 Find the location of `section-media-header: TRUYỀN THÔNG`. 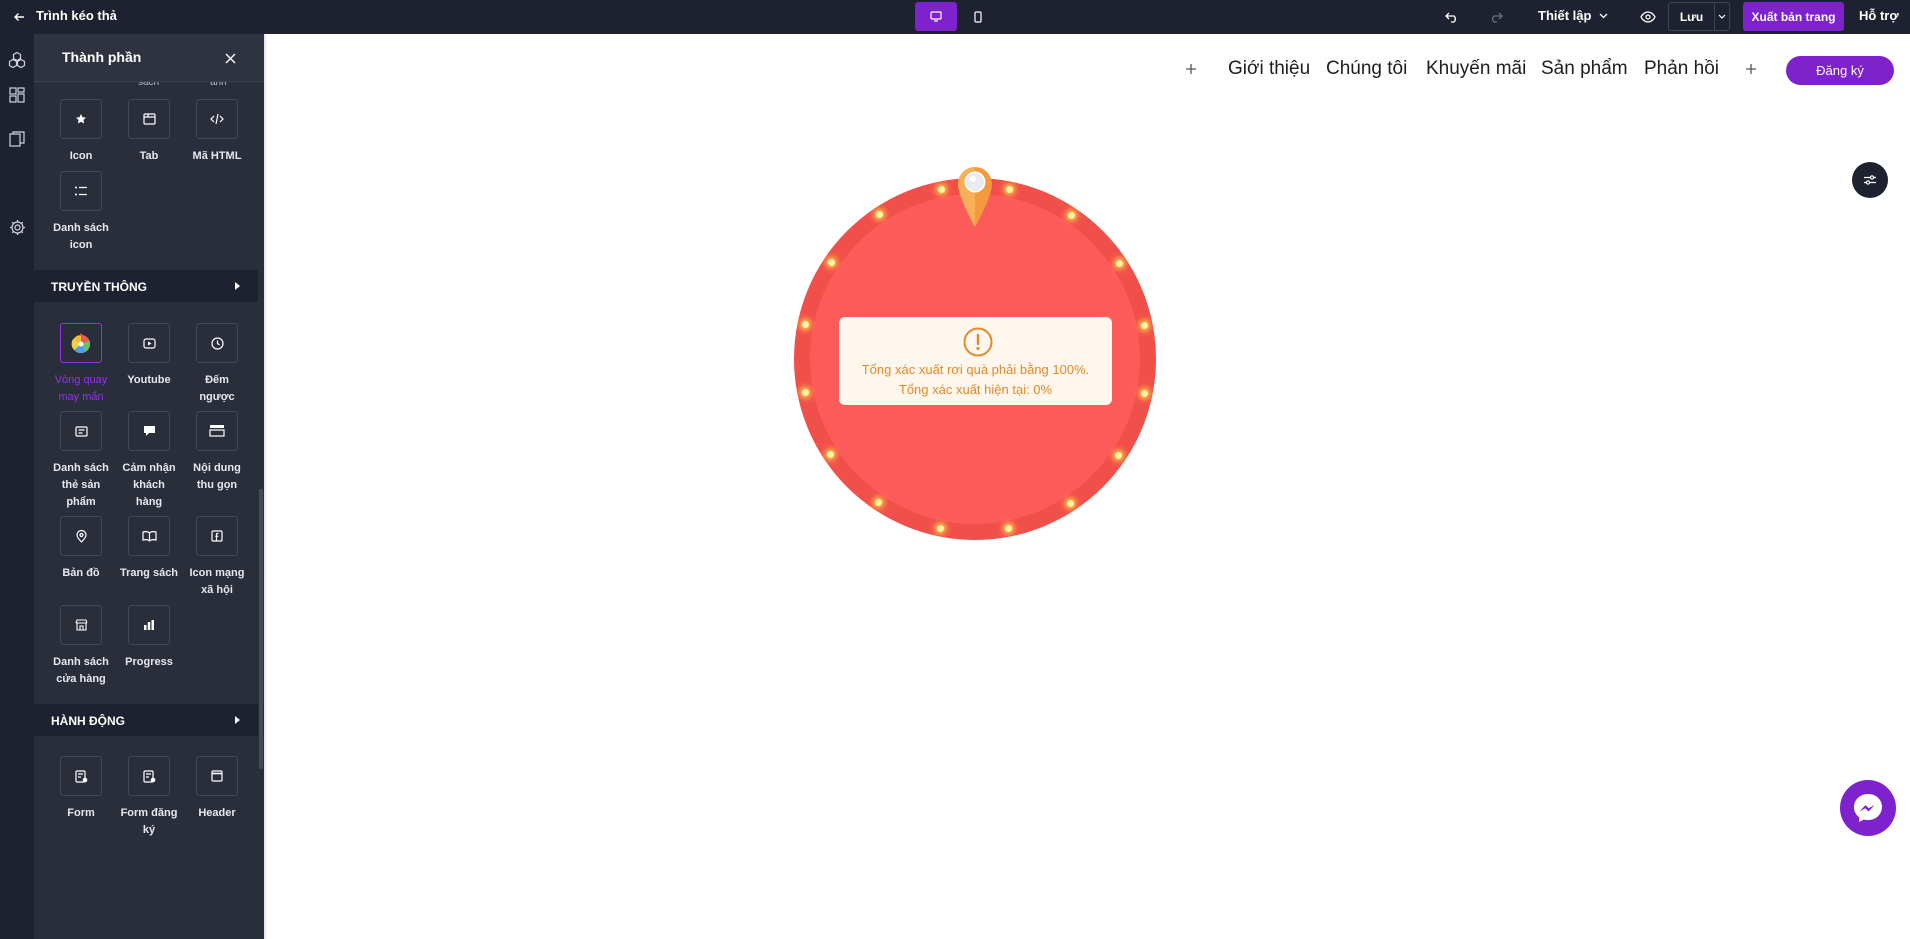

section-media-header: TRUYỀN THÔNG is located at coordinates (146, 286).